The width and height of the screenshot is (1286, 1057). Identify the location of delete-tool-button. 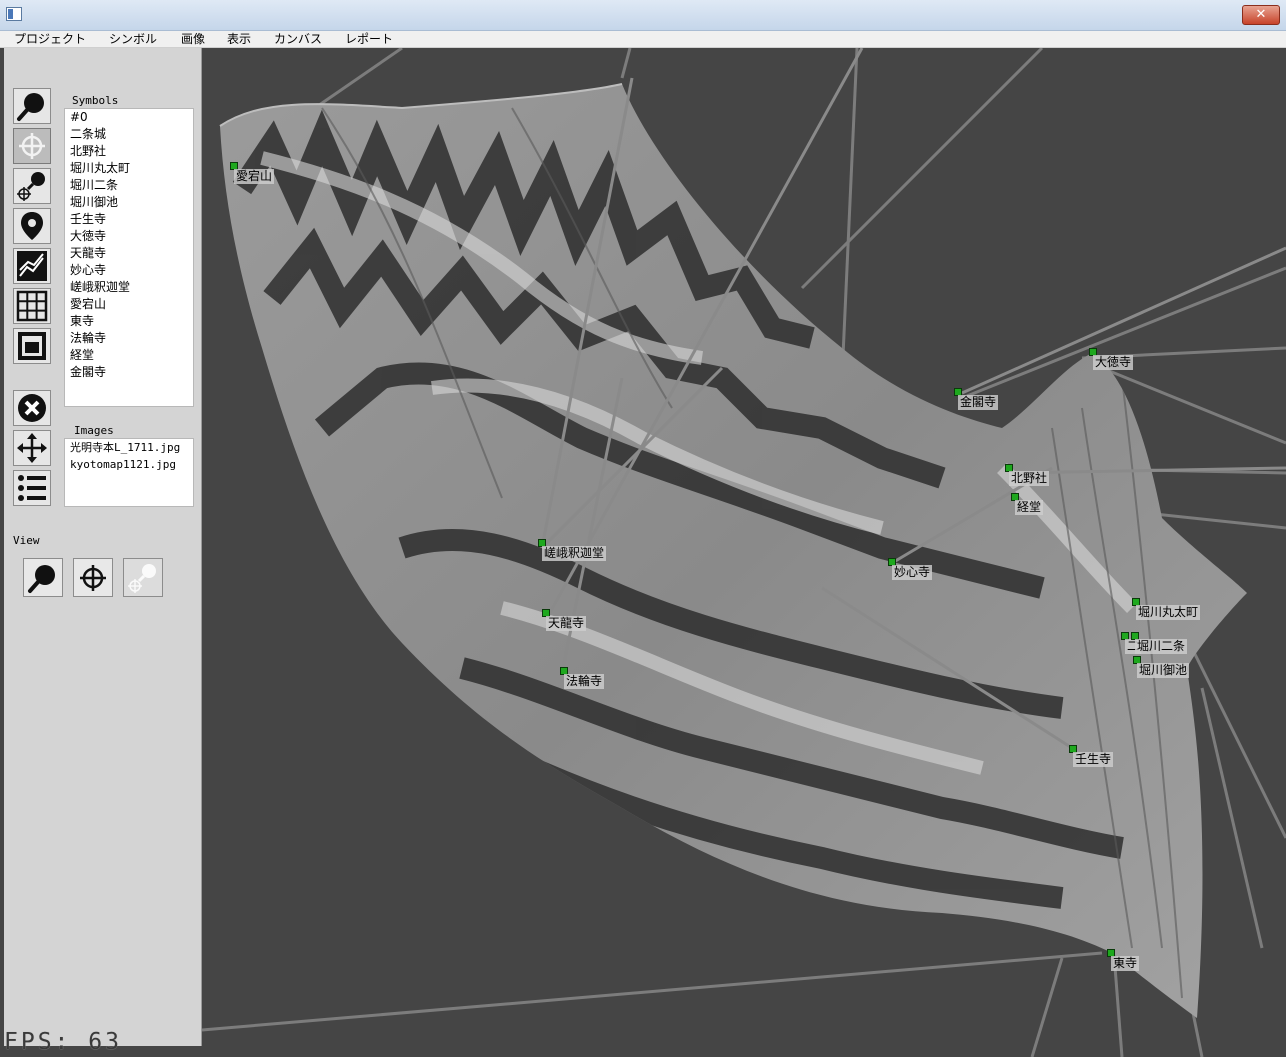
(32, 408).